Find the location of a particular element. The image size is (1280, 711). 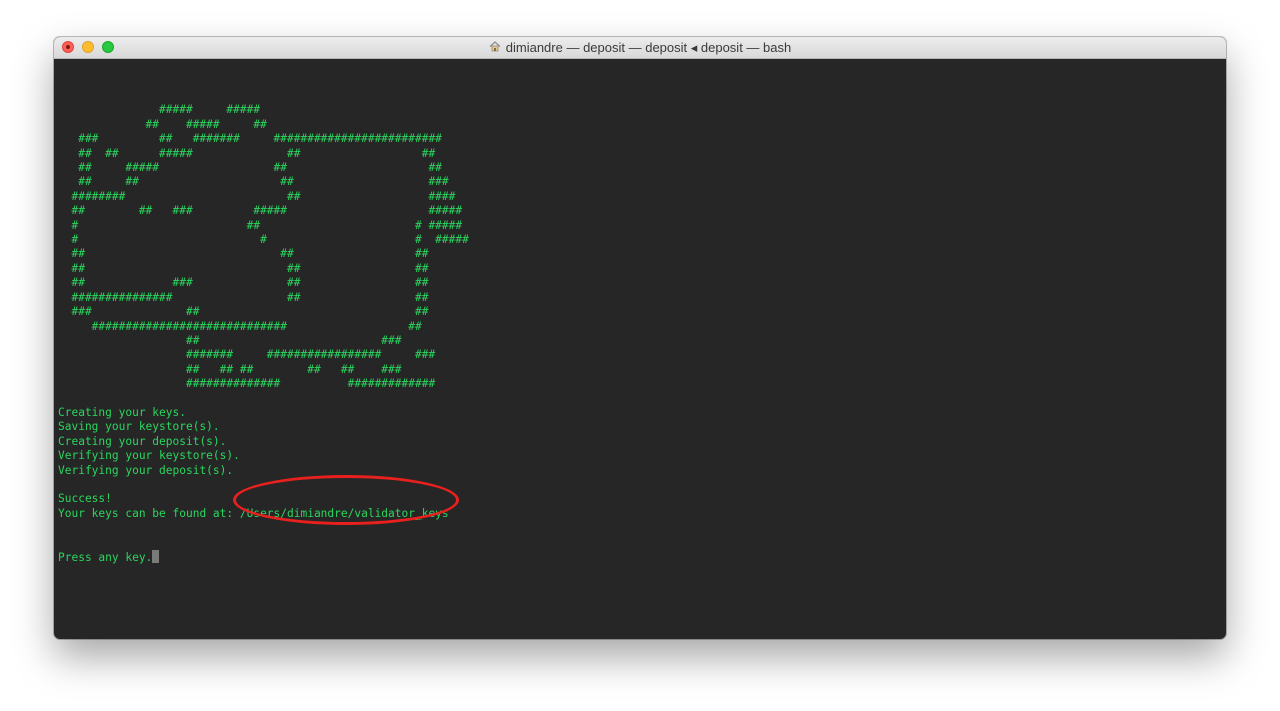

keys-location-label: Your keys can be found at: is located at coordinates (149, 513).